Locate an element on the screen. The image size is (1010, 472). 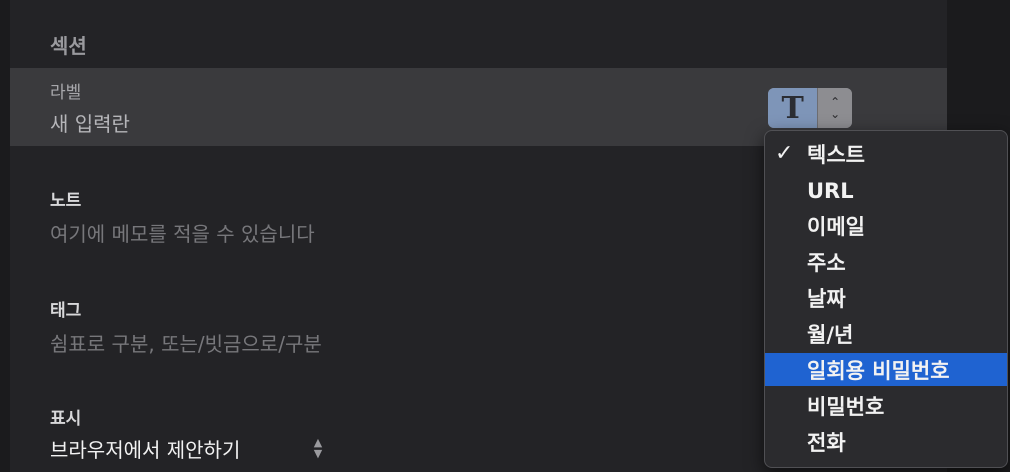
popup-arrows-icon: ⌃ ⌄ is located at coordinates (834, 108).